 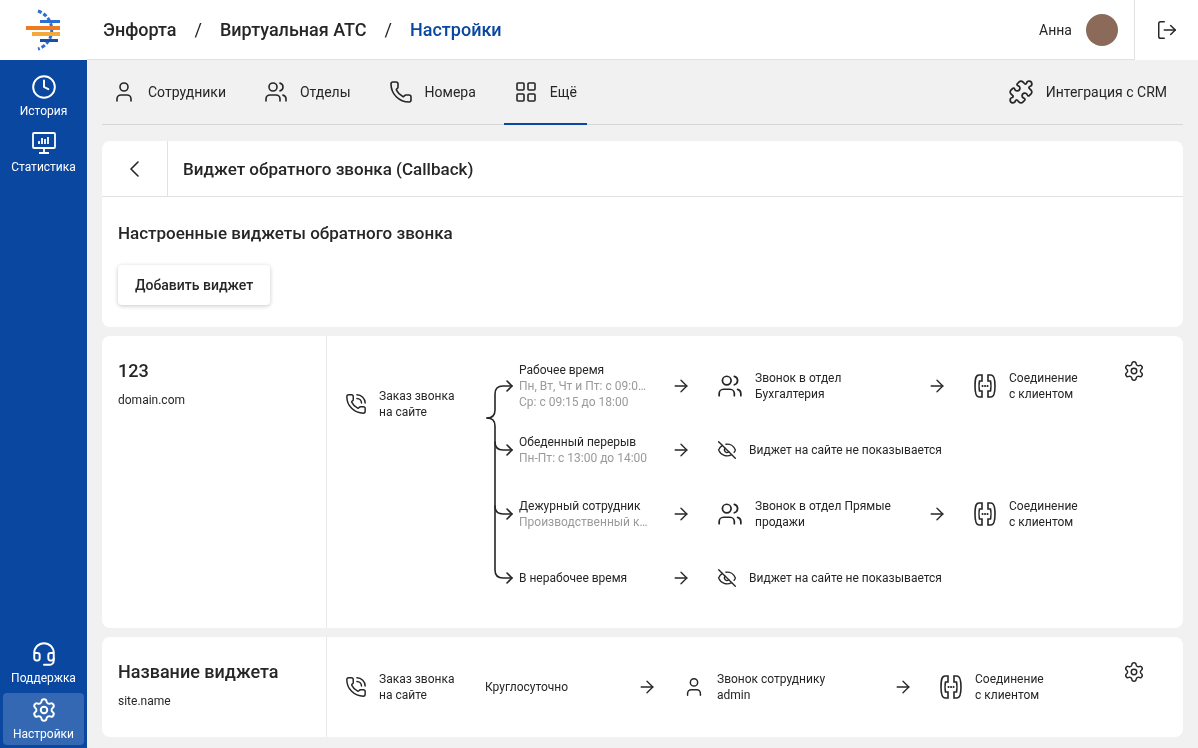 What do you see at coordinates (580, 506) in the screenshot?
I see `condition-label: Дежурный сотрудник` at bounding box center [580, 506].